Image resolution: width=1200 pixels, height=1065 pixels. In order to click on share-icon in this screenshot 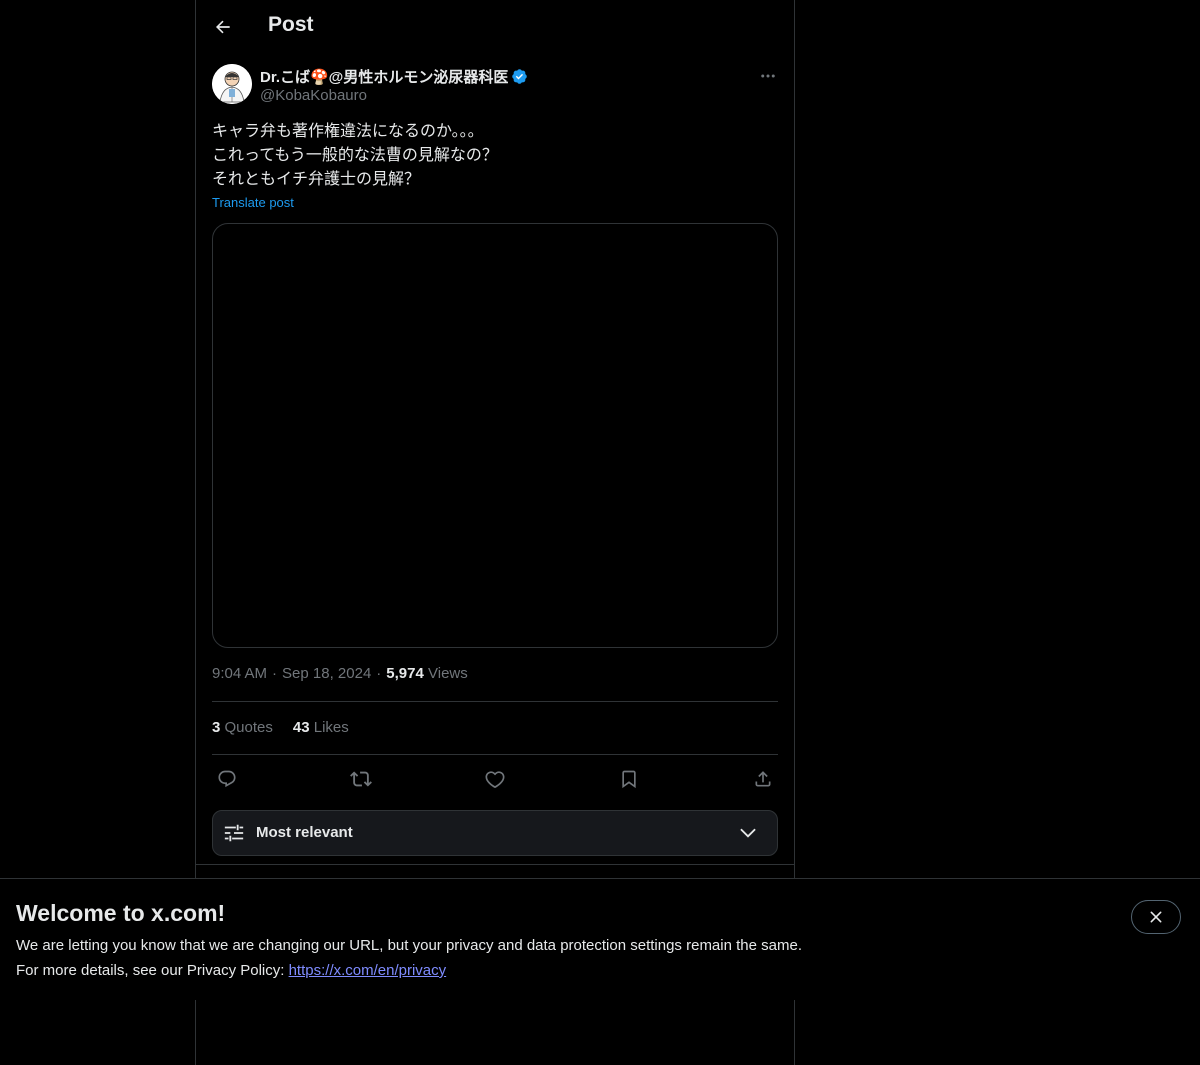, I will do `click(763, 779)`.